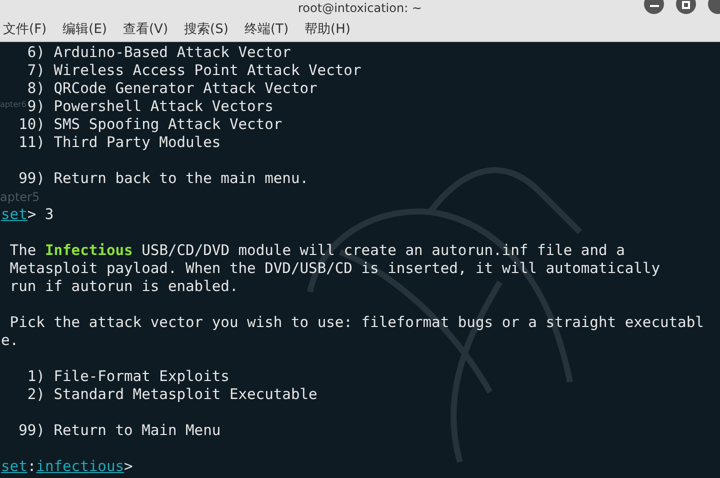 The image size is (720, 478). Describe the element at coordinates (266, 29) in the screenshot. I see `menu-item: 终端(T)` at that location.